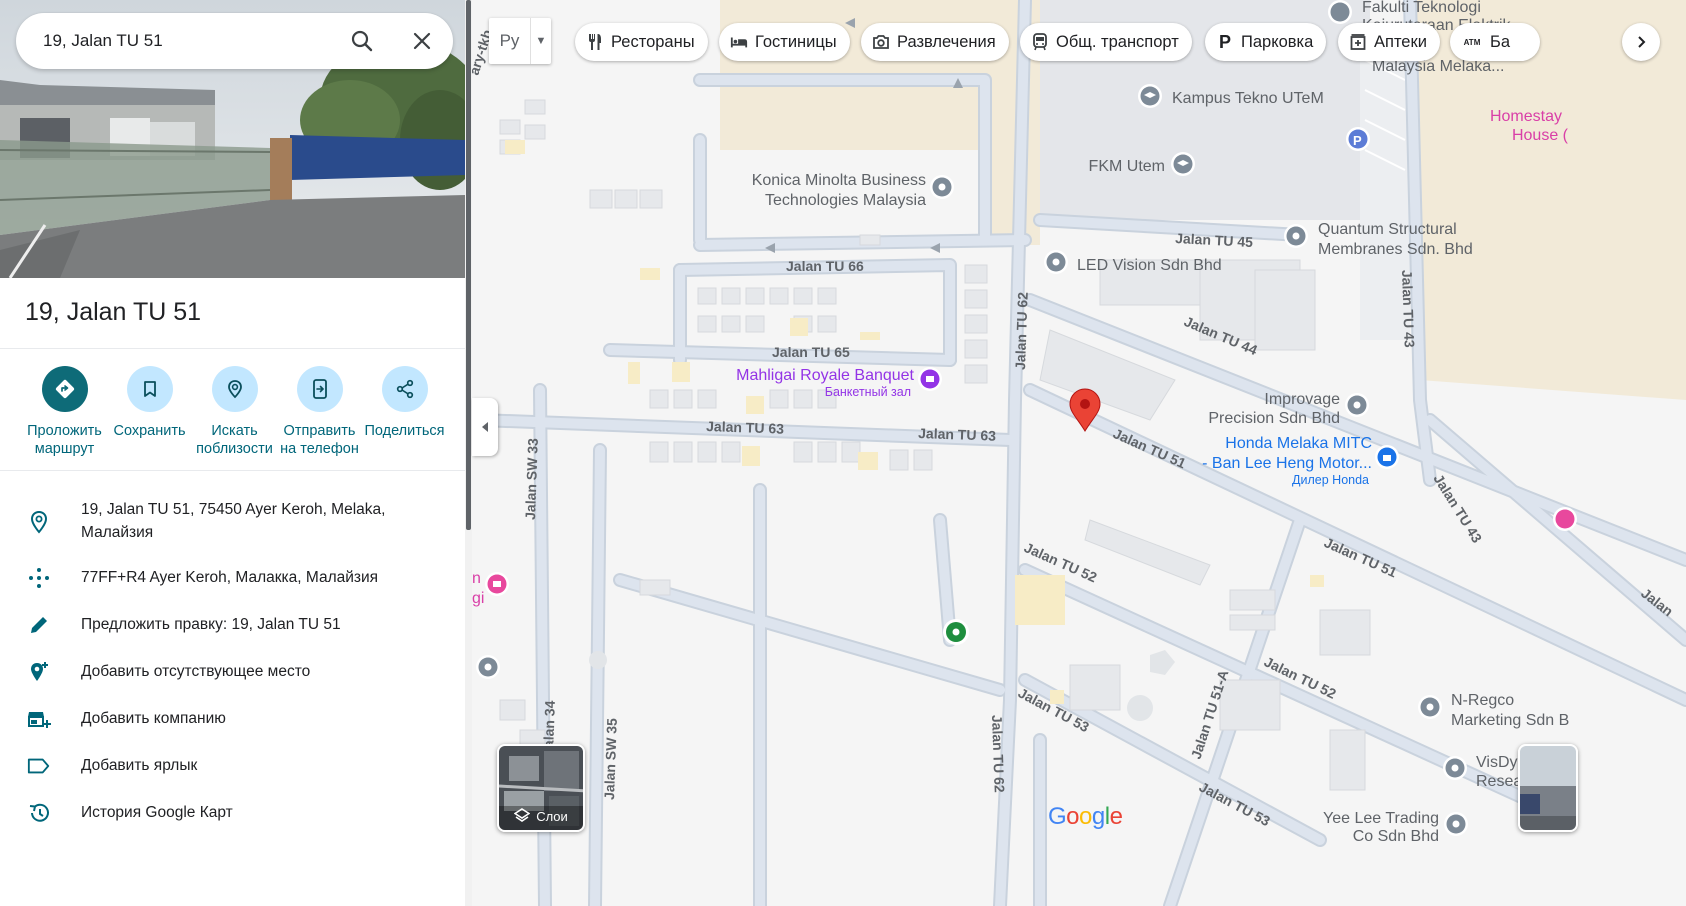 The width and height of the screenshot is (1686, 906). I want to click on language-label: Ру, so click(510, 41).